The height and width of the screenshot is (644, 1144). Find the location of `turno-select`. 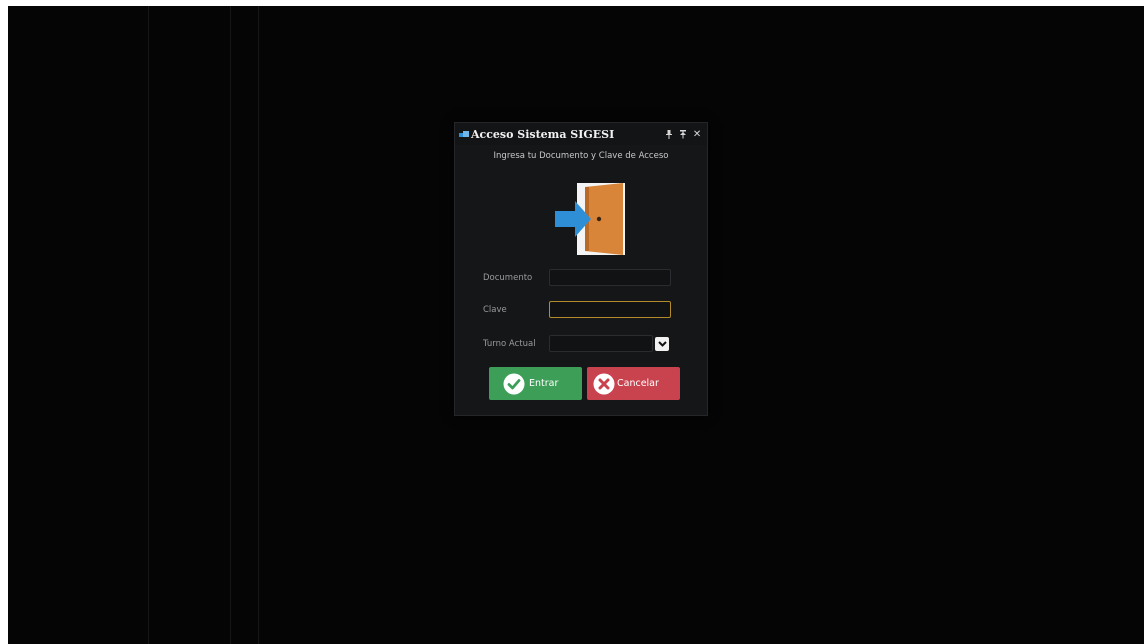

turno-select is located at coordinates (609, 343).